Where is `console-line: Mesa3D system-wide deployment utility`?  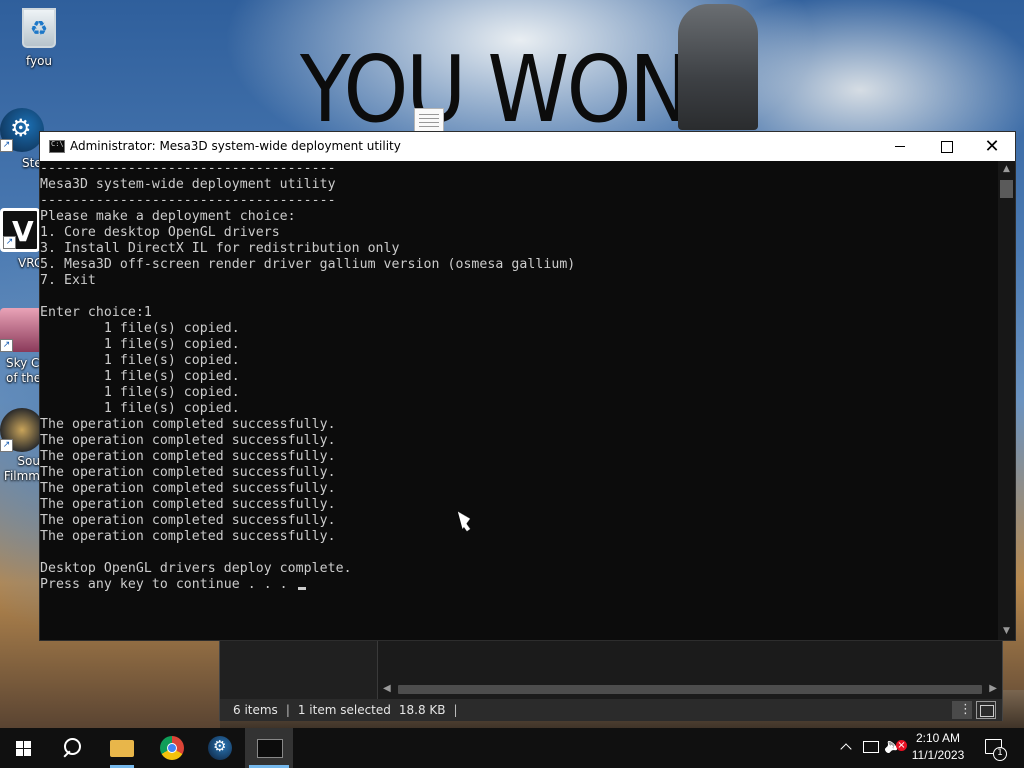
console-line: Mesa3D system-wide deployment utility is located at coordinates (188, 184).